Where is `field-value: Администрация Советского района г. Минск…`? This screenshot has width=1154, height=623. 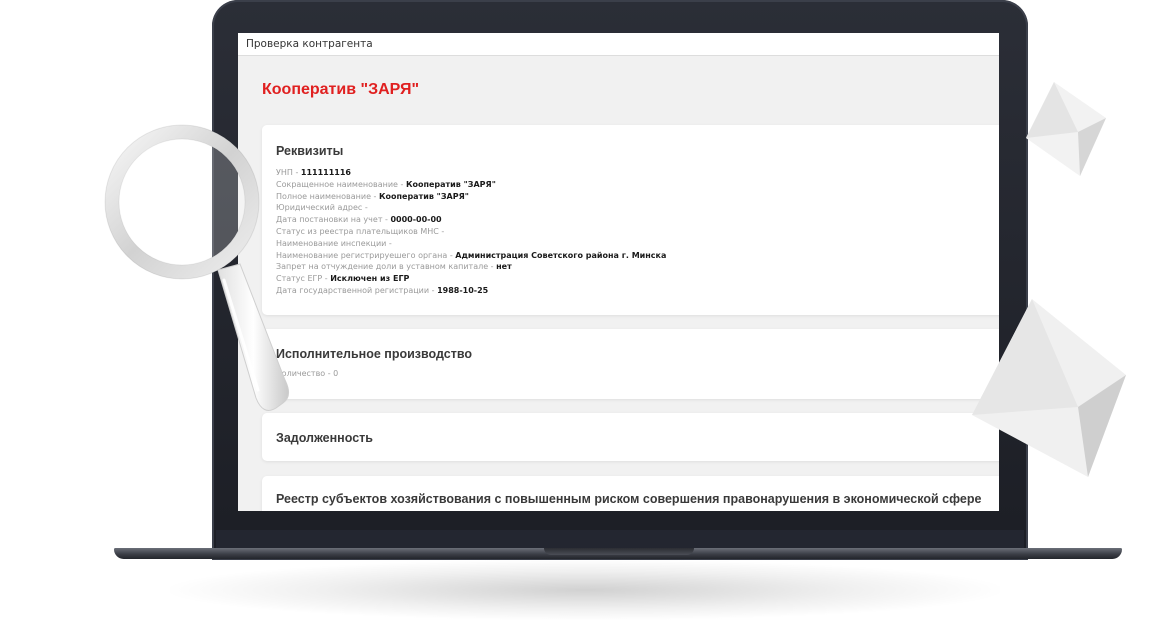
field-value: Администрация Советского района г. Минск… is located at coordinates (561, 255).